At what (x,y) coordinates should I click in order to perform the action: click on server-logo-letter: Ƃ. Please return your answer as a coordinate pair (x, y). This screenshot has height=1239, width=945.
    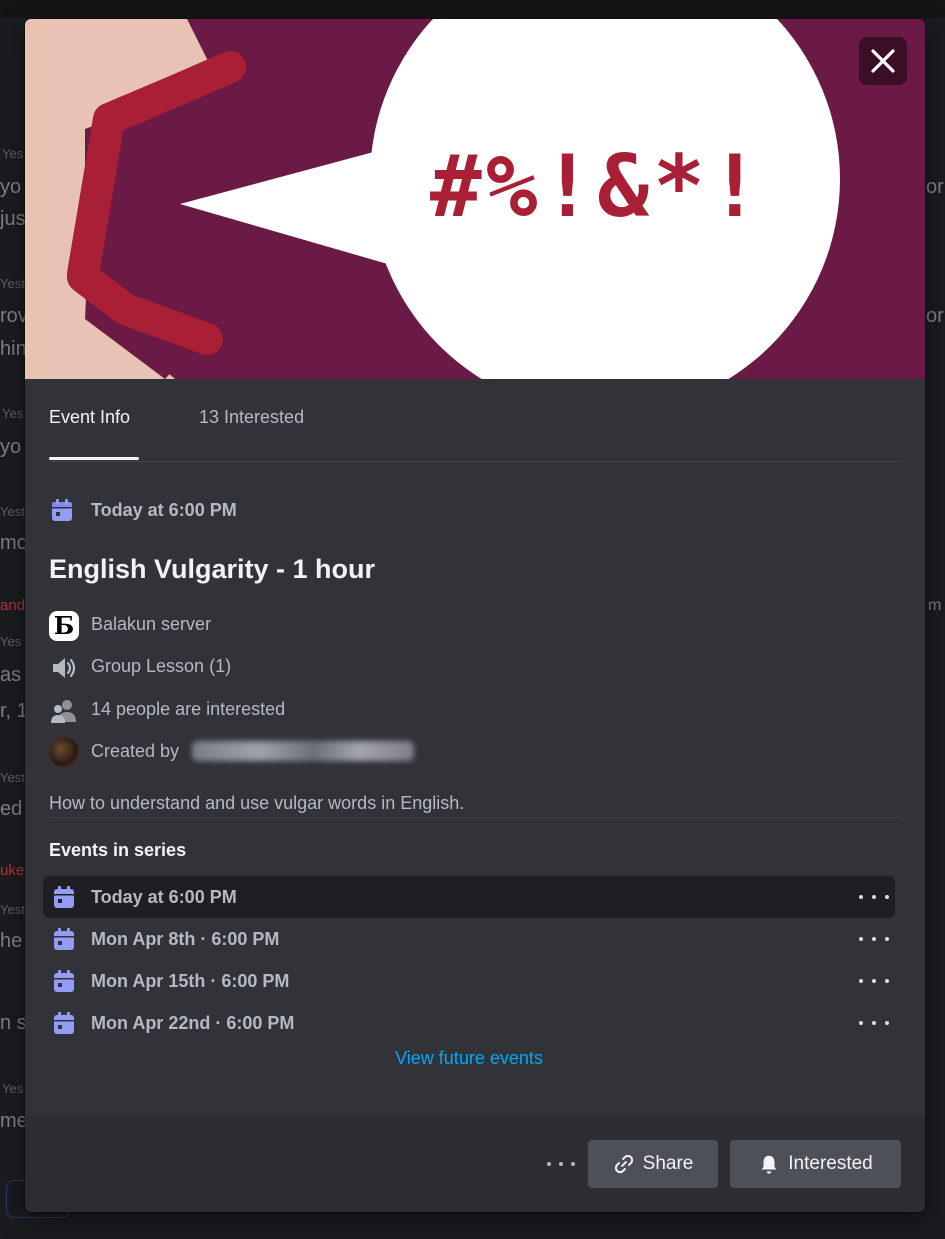
    Looking at the image, I should click on (64, 625).